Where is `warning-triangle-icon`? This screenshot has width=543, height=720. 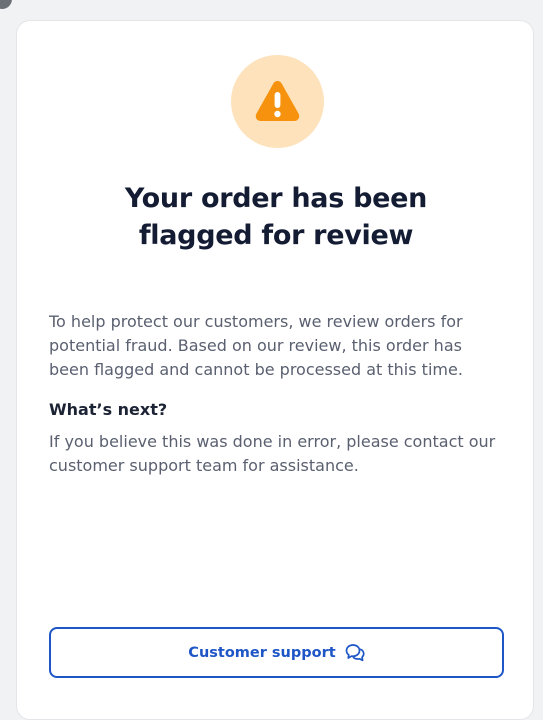 warning-triangle-icon is located at coordinates (277, 101).